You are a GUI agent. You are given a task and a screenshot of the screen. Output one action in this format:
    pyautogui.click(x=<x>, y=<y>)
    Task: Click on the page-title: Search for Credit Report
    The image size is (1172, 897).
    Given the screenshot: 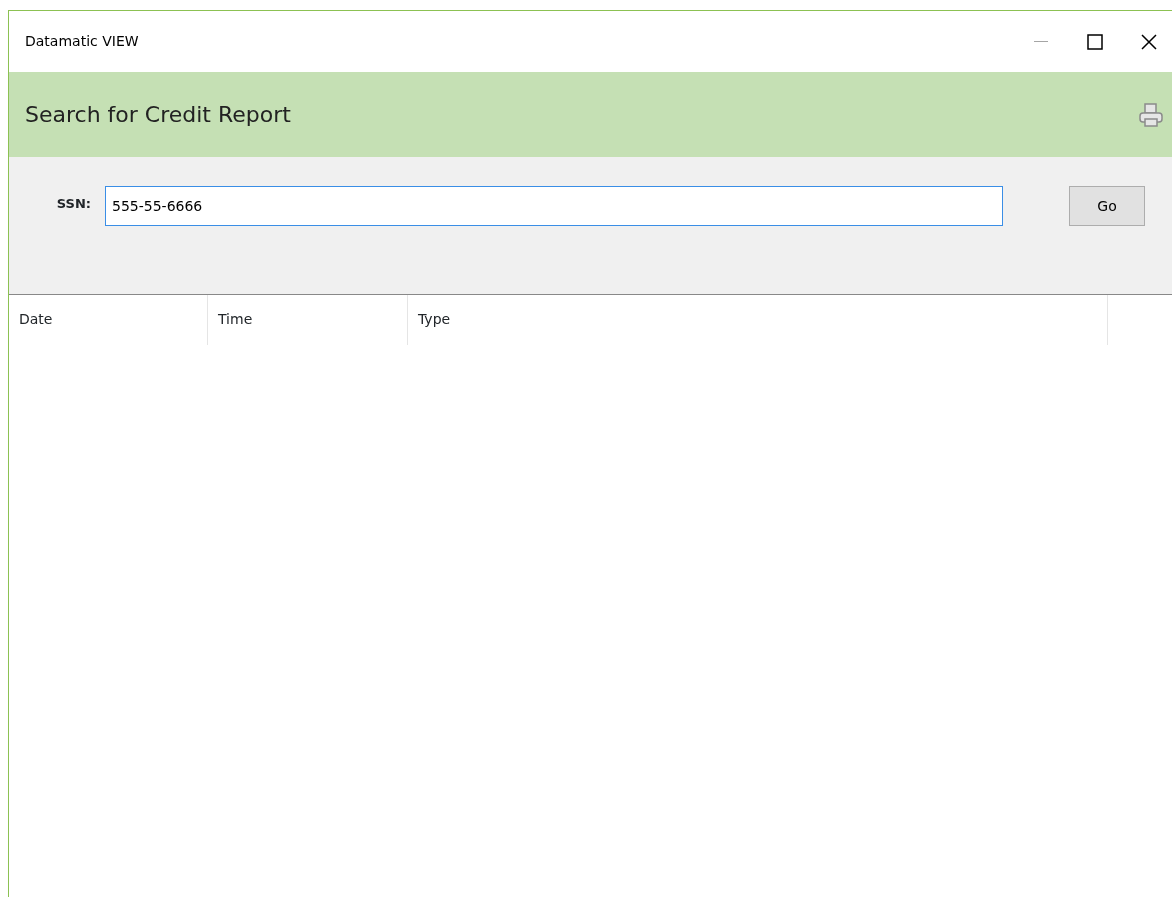 What is the action you would take?
    pyautogui.click(x=158, y=115)
    